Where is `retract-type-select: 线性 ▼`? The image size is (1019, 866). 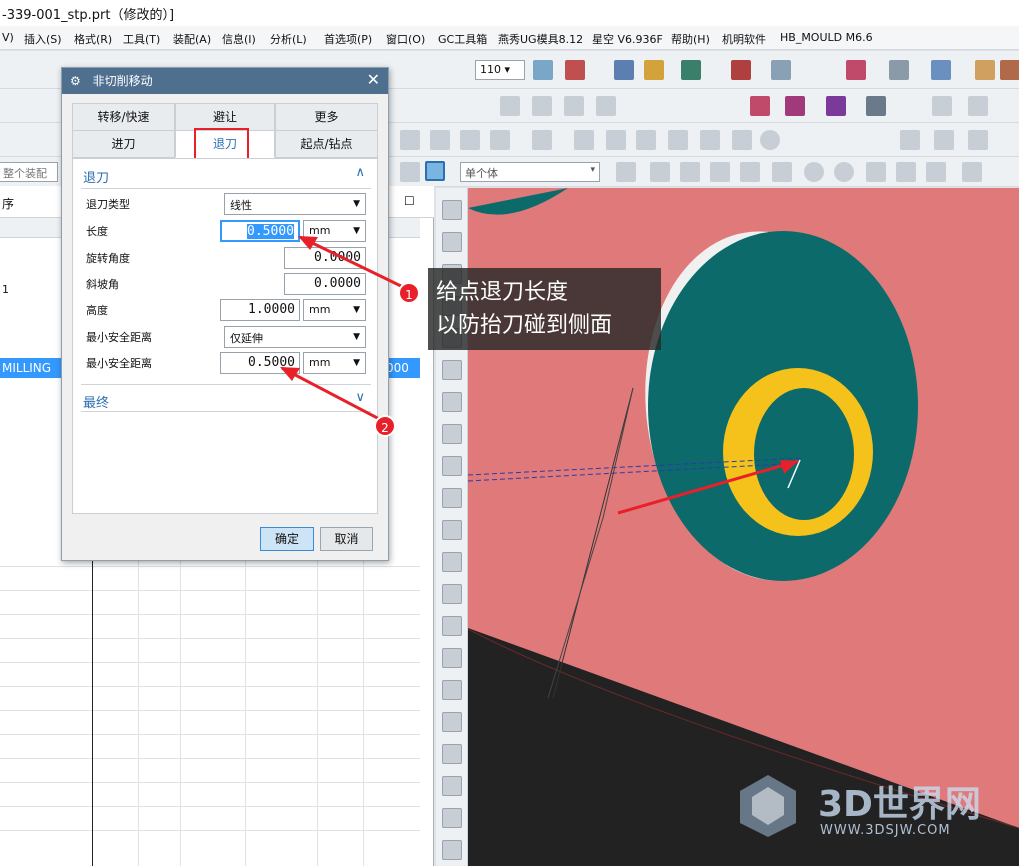 retract-type-select: 线性 ▼ is located at coordinates (295, 204).